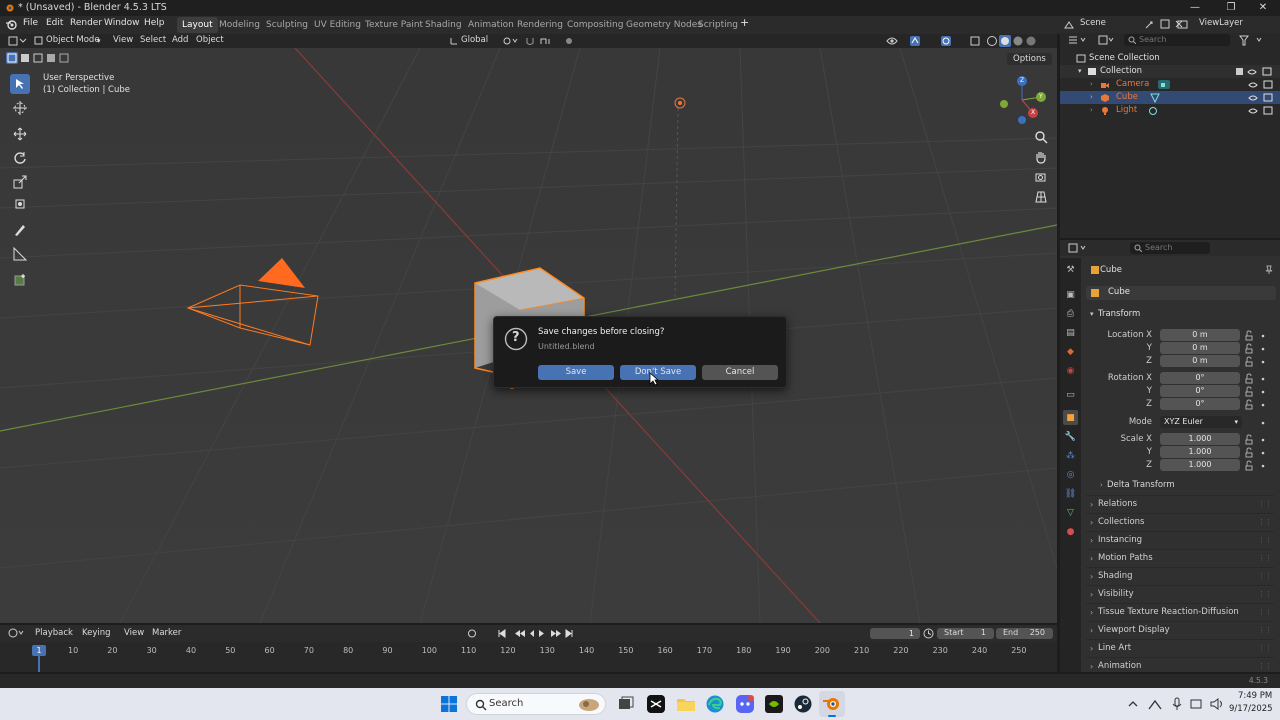 This screenshot has width=1280, height=720. What do you see at coordinates (1195, 8) in the screenshot?
I see `minimize-button: —` at bounding box center [1195, 8].